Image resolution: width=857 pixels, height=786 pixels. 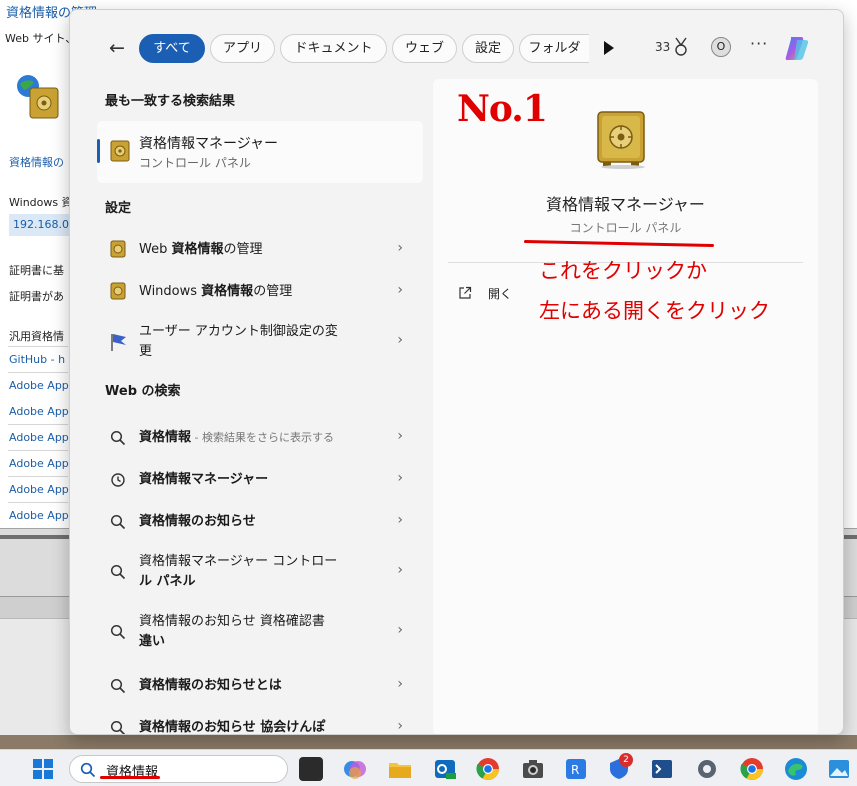 What do you see at coordinates (118, 342) in the screenshot?
I see `uac-flag-icon` at bounding box center [118, 342].